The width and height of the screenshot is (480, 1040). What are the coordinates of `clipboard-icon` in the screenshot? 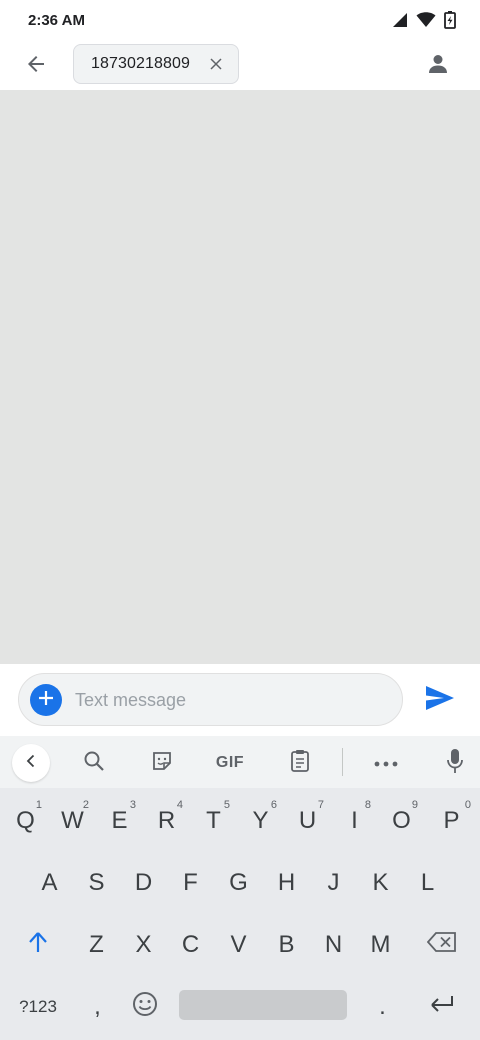 It's located at (300, 763).